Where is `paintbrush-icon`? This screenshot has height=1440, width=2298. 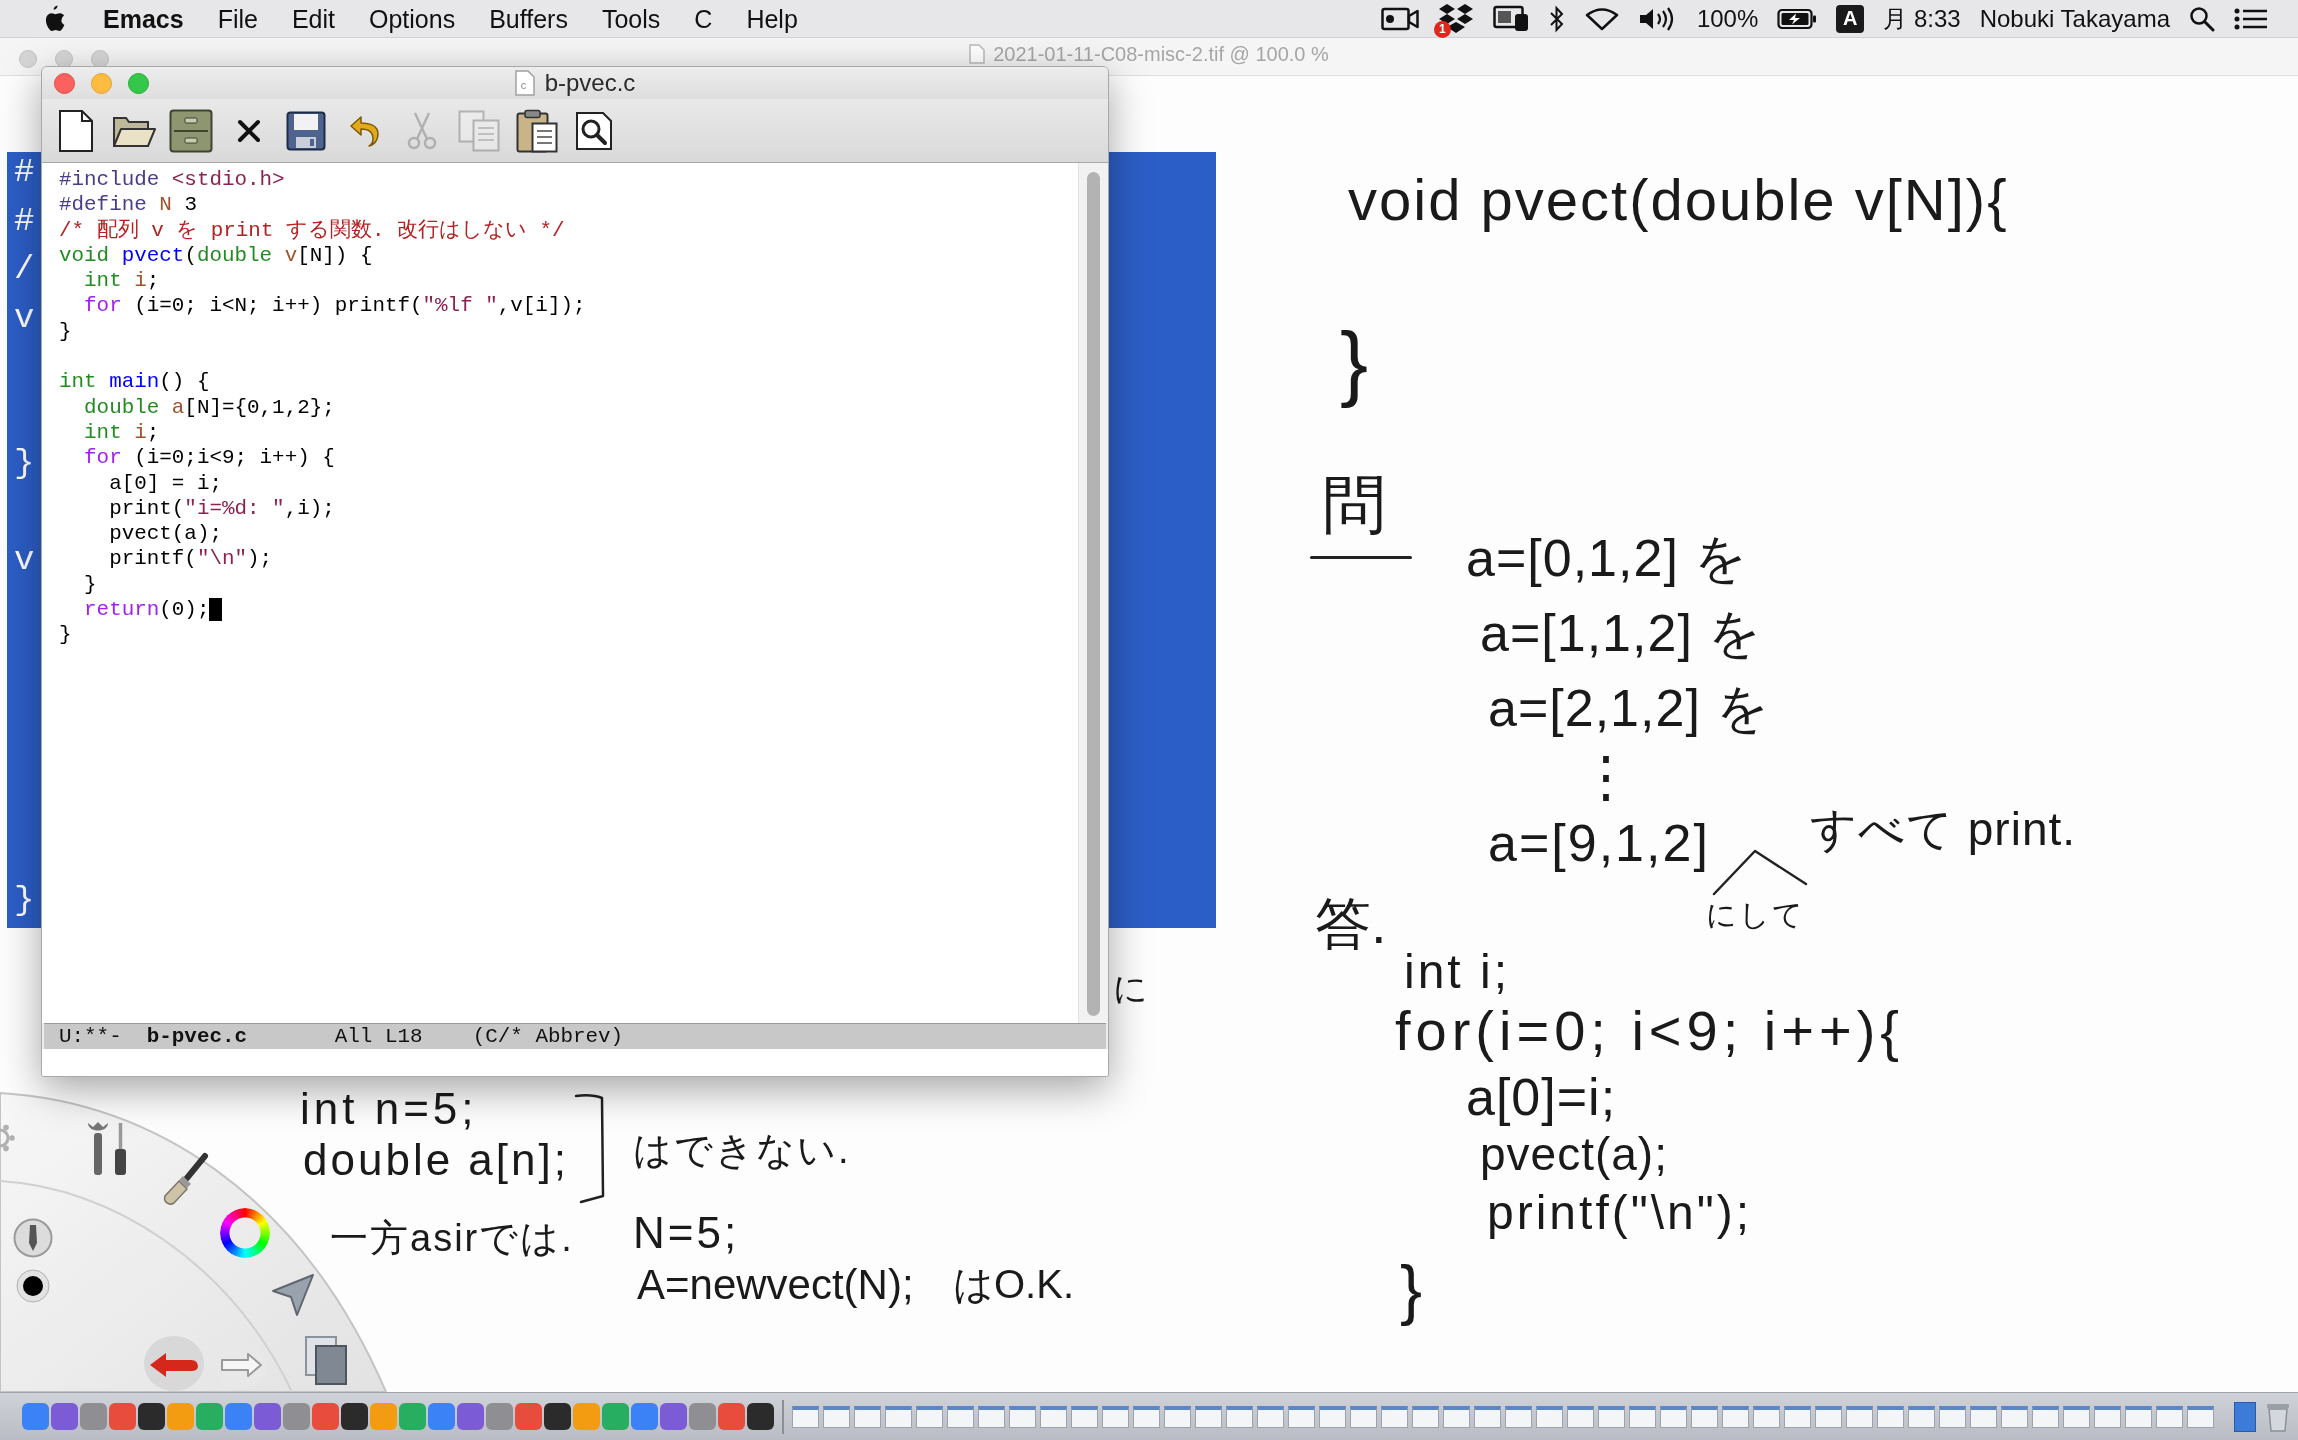 paintbrush-icon is located at coordinates (185, 1179).